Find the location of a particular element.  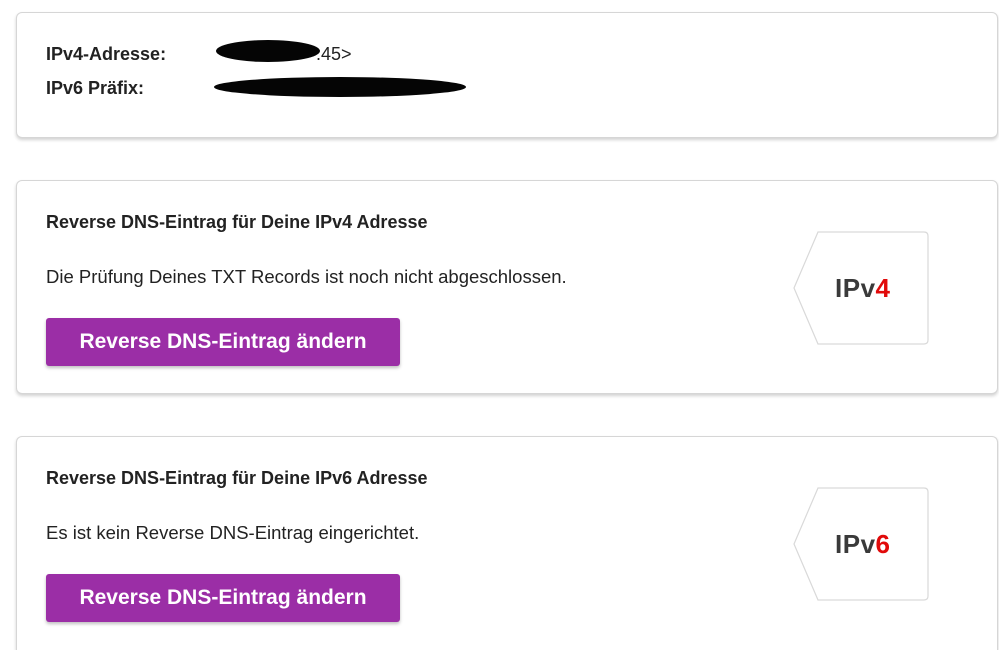

ipv6-badge: IPv6 is located at coordinates (861, 544).